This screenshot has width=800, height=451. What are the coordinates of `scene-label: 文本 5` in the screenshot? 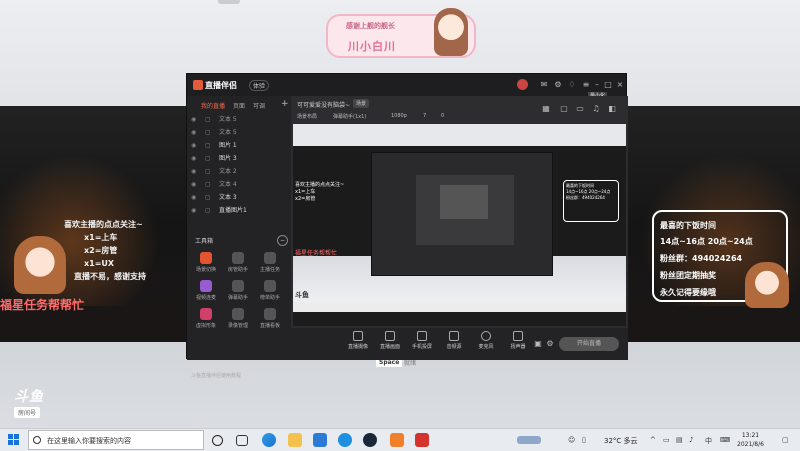 It's located at (228, 119).